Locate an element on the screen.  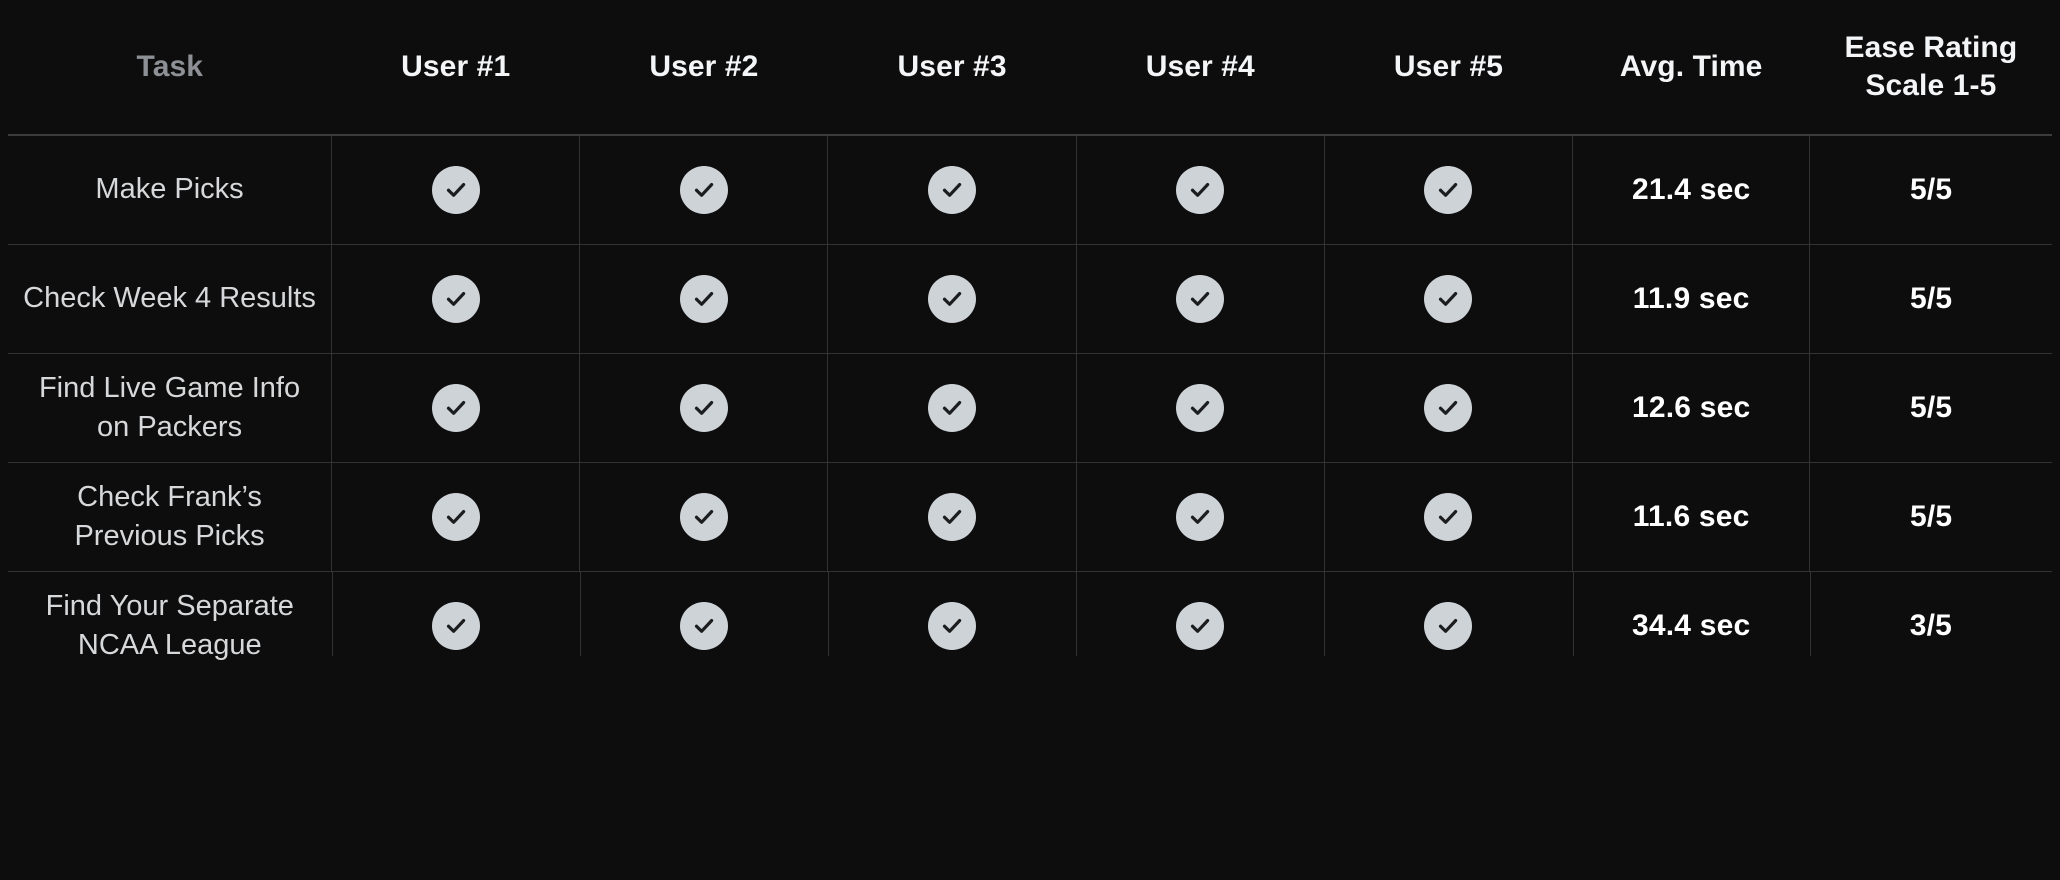
column-header-task: Task is located at coordinates (170, 68).